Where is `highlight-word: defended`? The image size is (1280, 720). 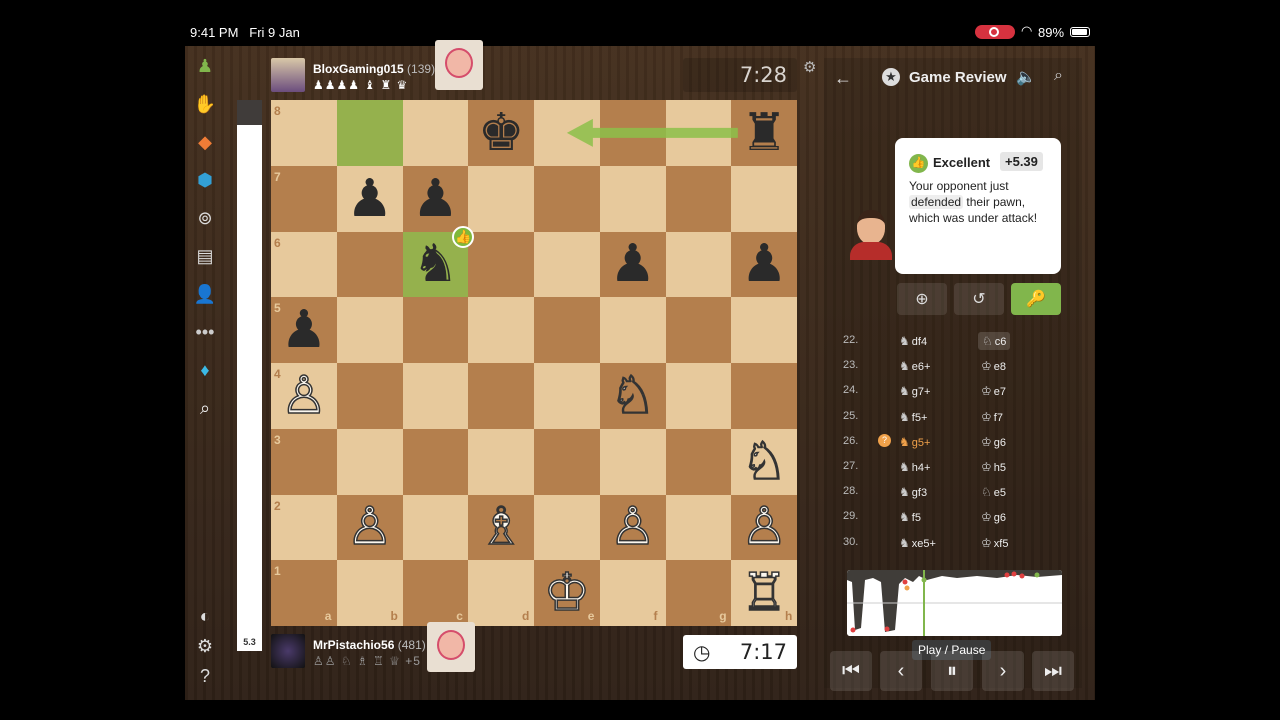
highlight-word: defended is located at coordinates (936, 202).